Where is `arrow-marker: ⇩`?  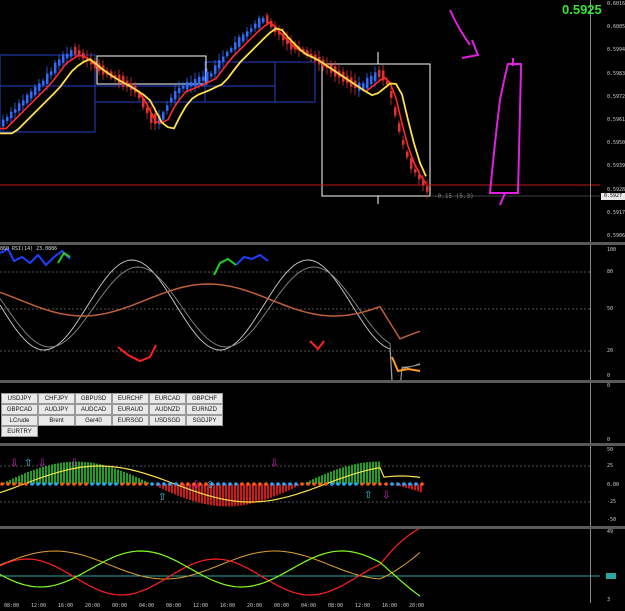
arrow-marker: ⇩ is located at coordinates (196, 485).